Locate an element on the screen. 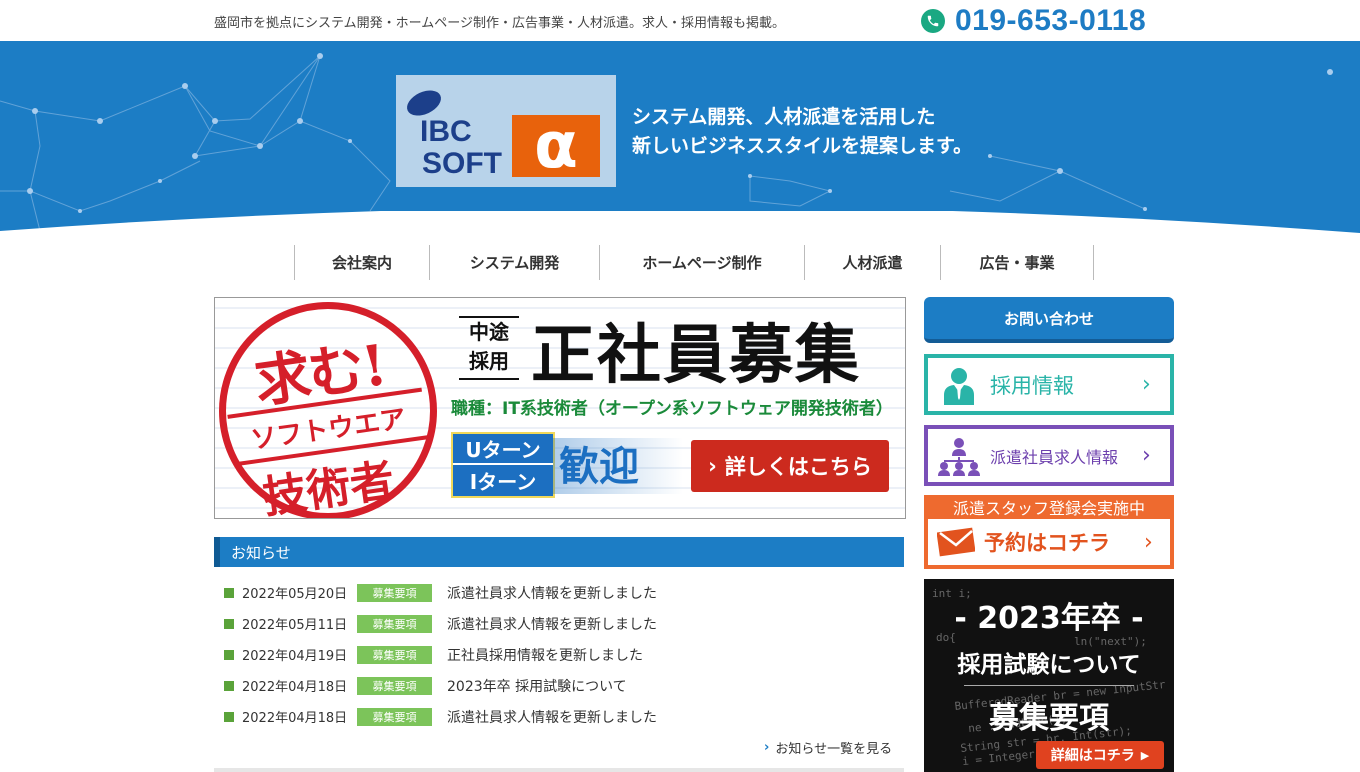  exam-detail-label: 詳細はコチラ is located at coordinates (1092, 756).